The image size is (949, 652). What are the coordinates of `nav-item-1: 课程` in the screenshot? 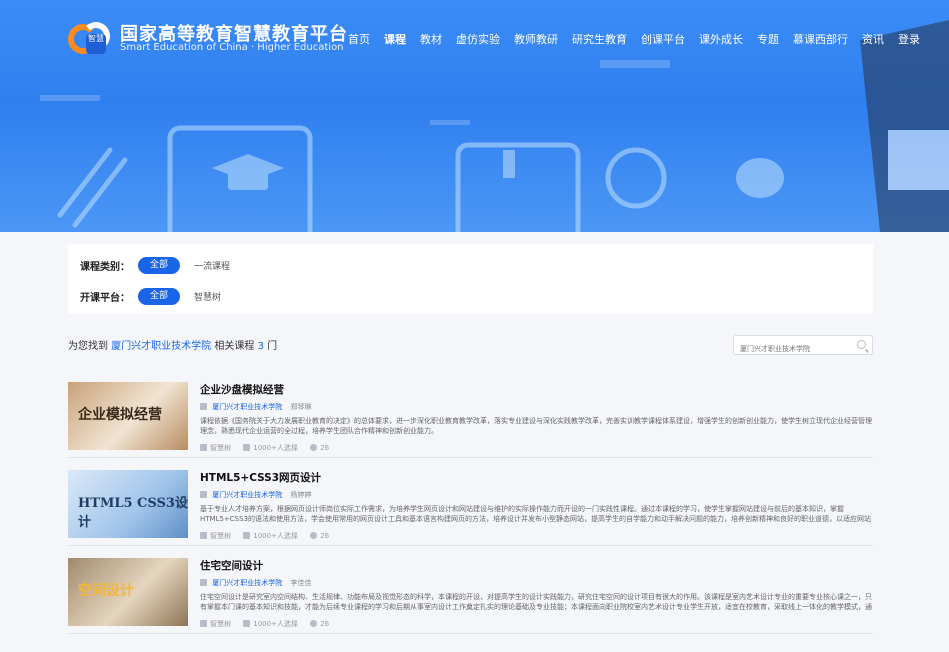 It's located at (395, 39).